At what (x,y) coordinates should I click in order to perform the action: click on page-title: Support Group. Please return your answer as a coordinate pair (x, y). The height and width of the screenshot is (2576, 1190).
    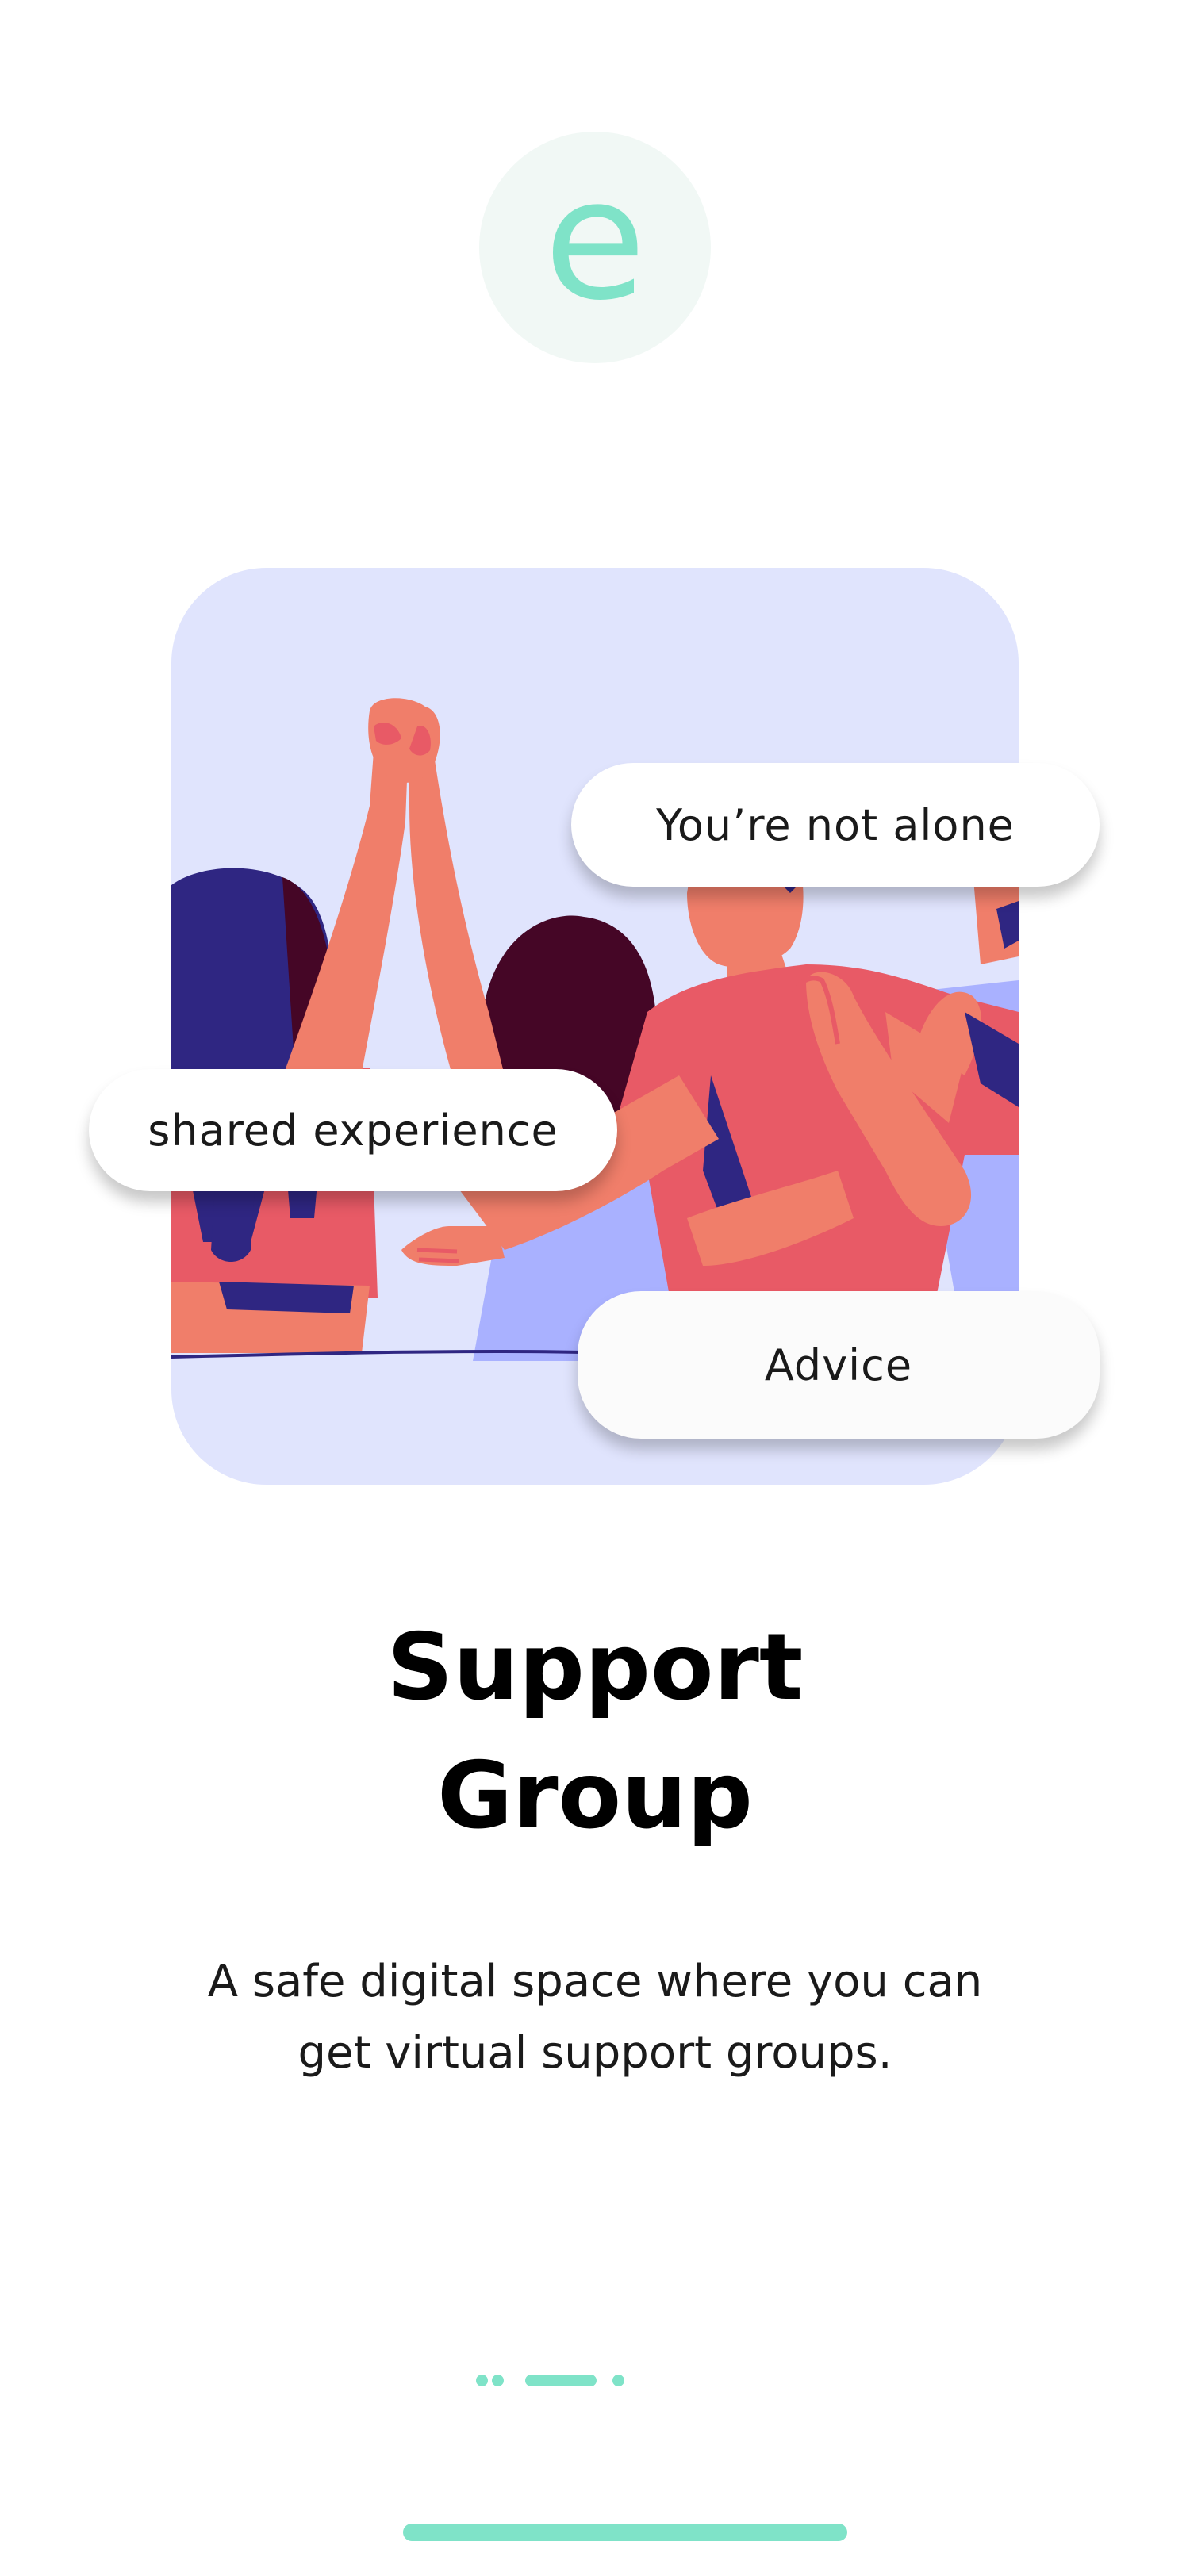
    Looking at the image, I should click on (595, 1733).